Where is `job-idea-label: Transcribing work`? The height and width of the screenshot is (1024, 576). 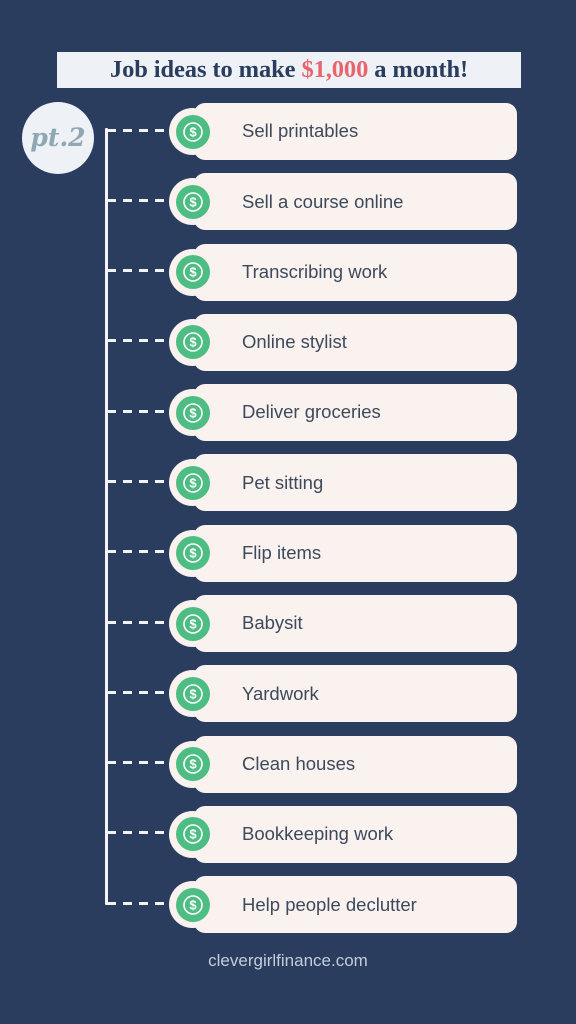 job-idea-label: Transcribing work is located at coordinates (315, 271).